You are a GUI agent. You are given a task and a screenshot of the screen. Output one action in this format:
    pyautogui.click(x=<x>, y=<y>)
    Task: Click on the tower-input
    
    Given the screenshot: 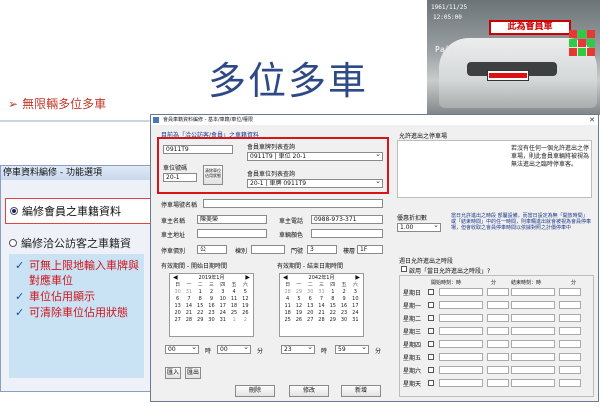 What is the action you would take?
    pyautogui.click(x=268, y=249)
    